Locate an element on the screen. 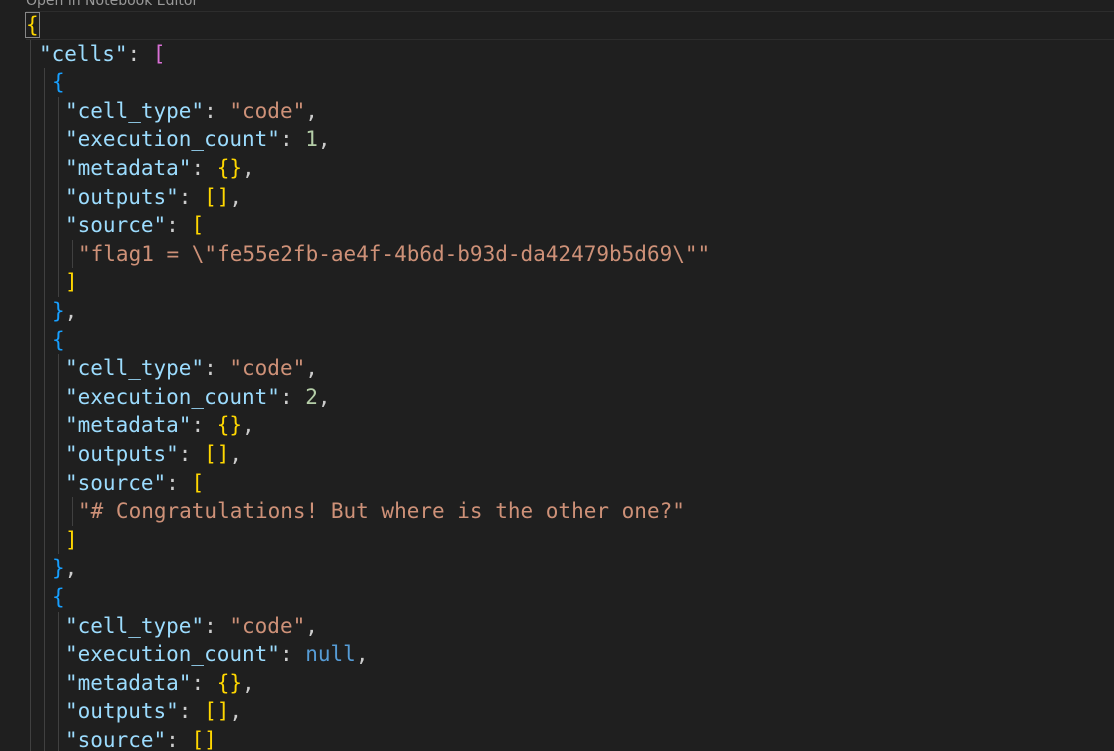 Image resolution: width=1114 pixels, height=751 pixels. code-line: "execution_count": 1, is located at coordinates (178, 139).